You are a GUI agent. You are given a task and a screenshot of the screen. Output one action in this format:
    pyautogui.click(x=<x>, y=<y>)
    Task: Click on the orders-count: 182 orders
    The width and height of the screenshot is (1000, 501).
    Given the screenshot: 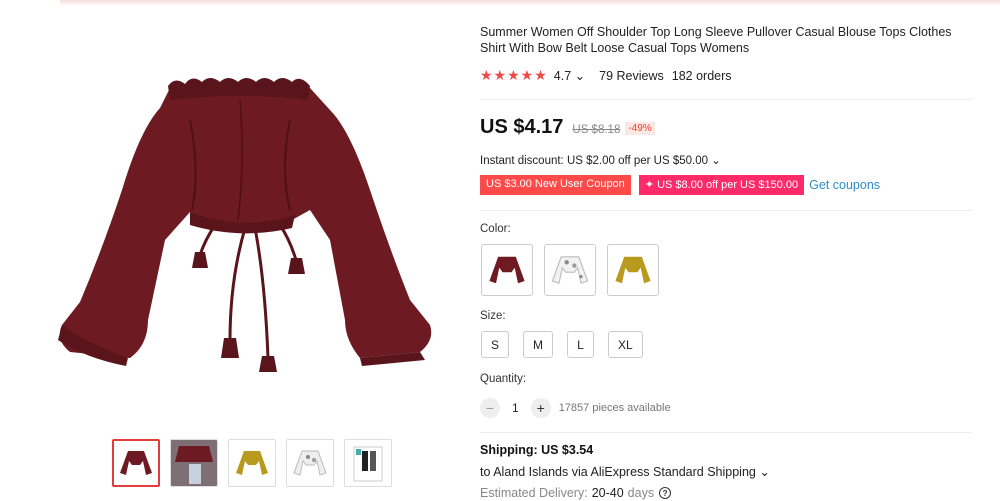 What is the action you would take?
    pyautogui.click(x=701, y=75)
    